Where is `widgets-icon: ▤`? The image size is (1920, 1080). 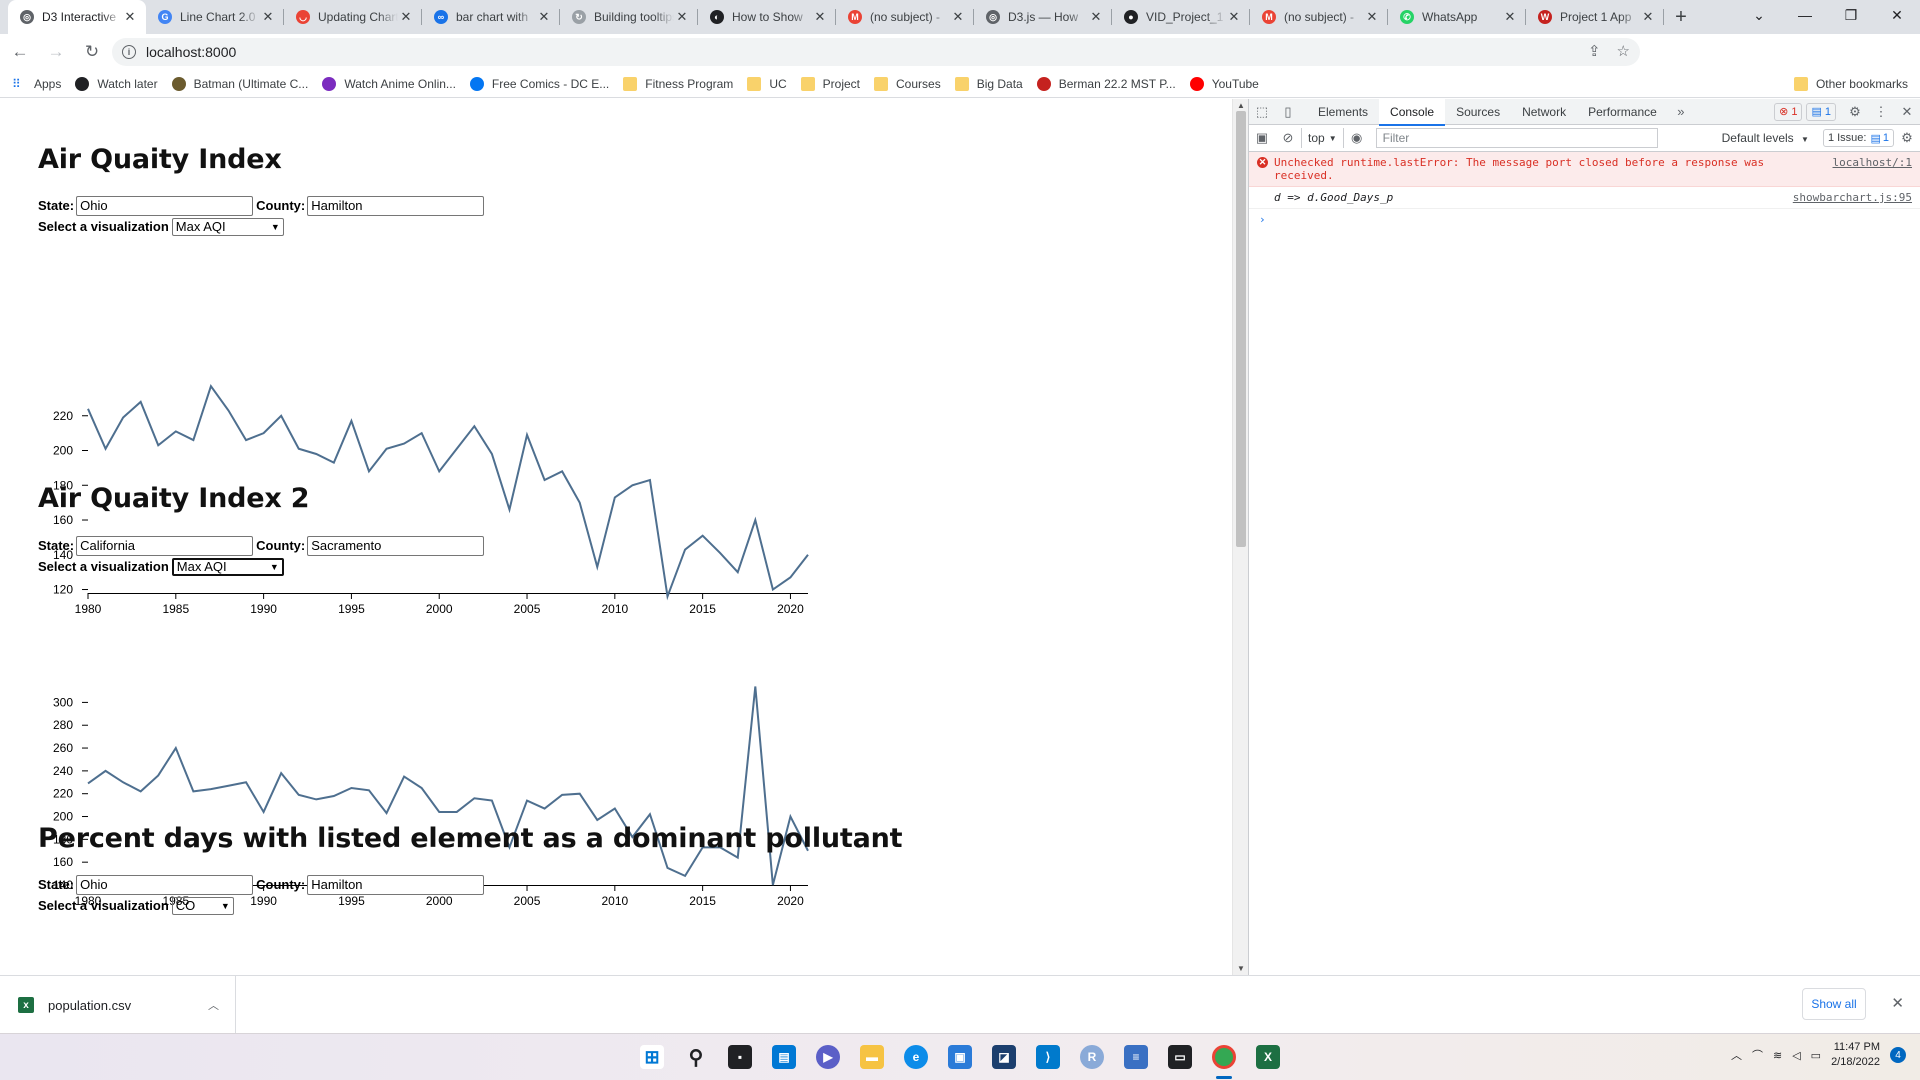
widgets-icon: ▤ is located at coordinates (784, 1057).